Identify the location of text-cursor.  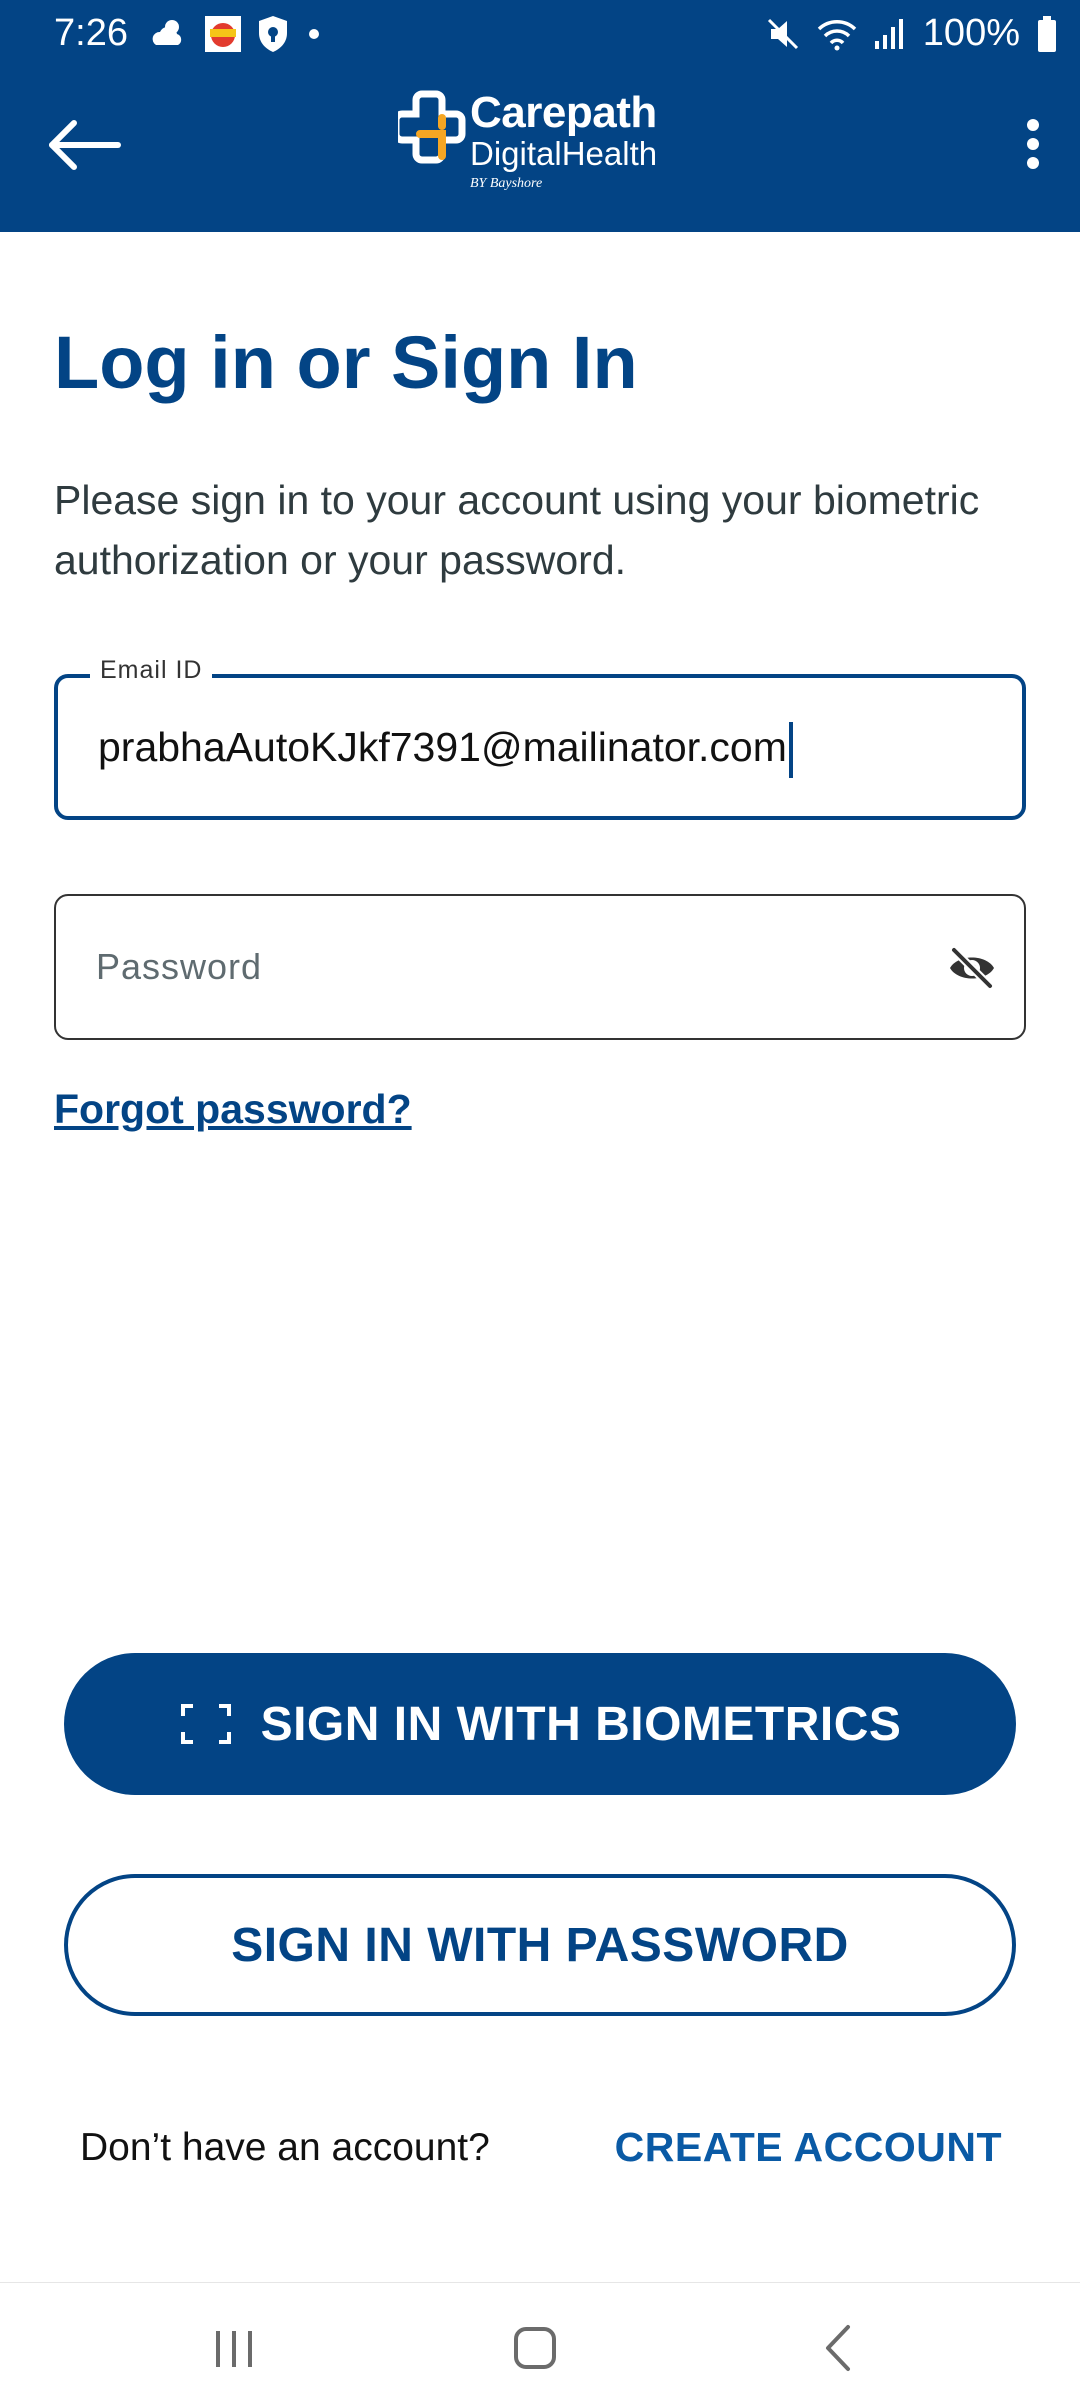
(790, 750).